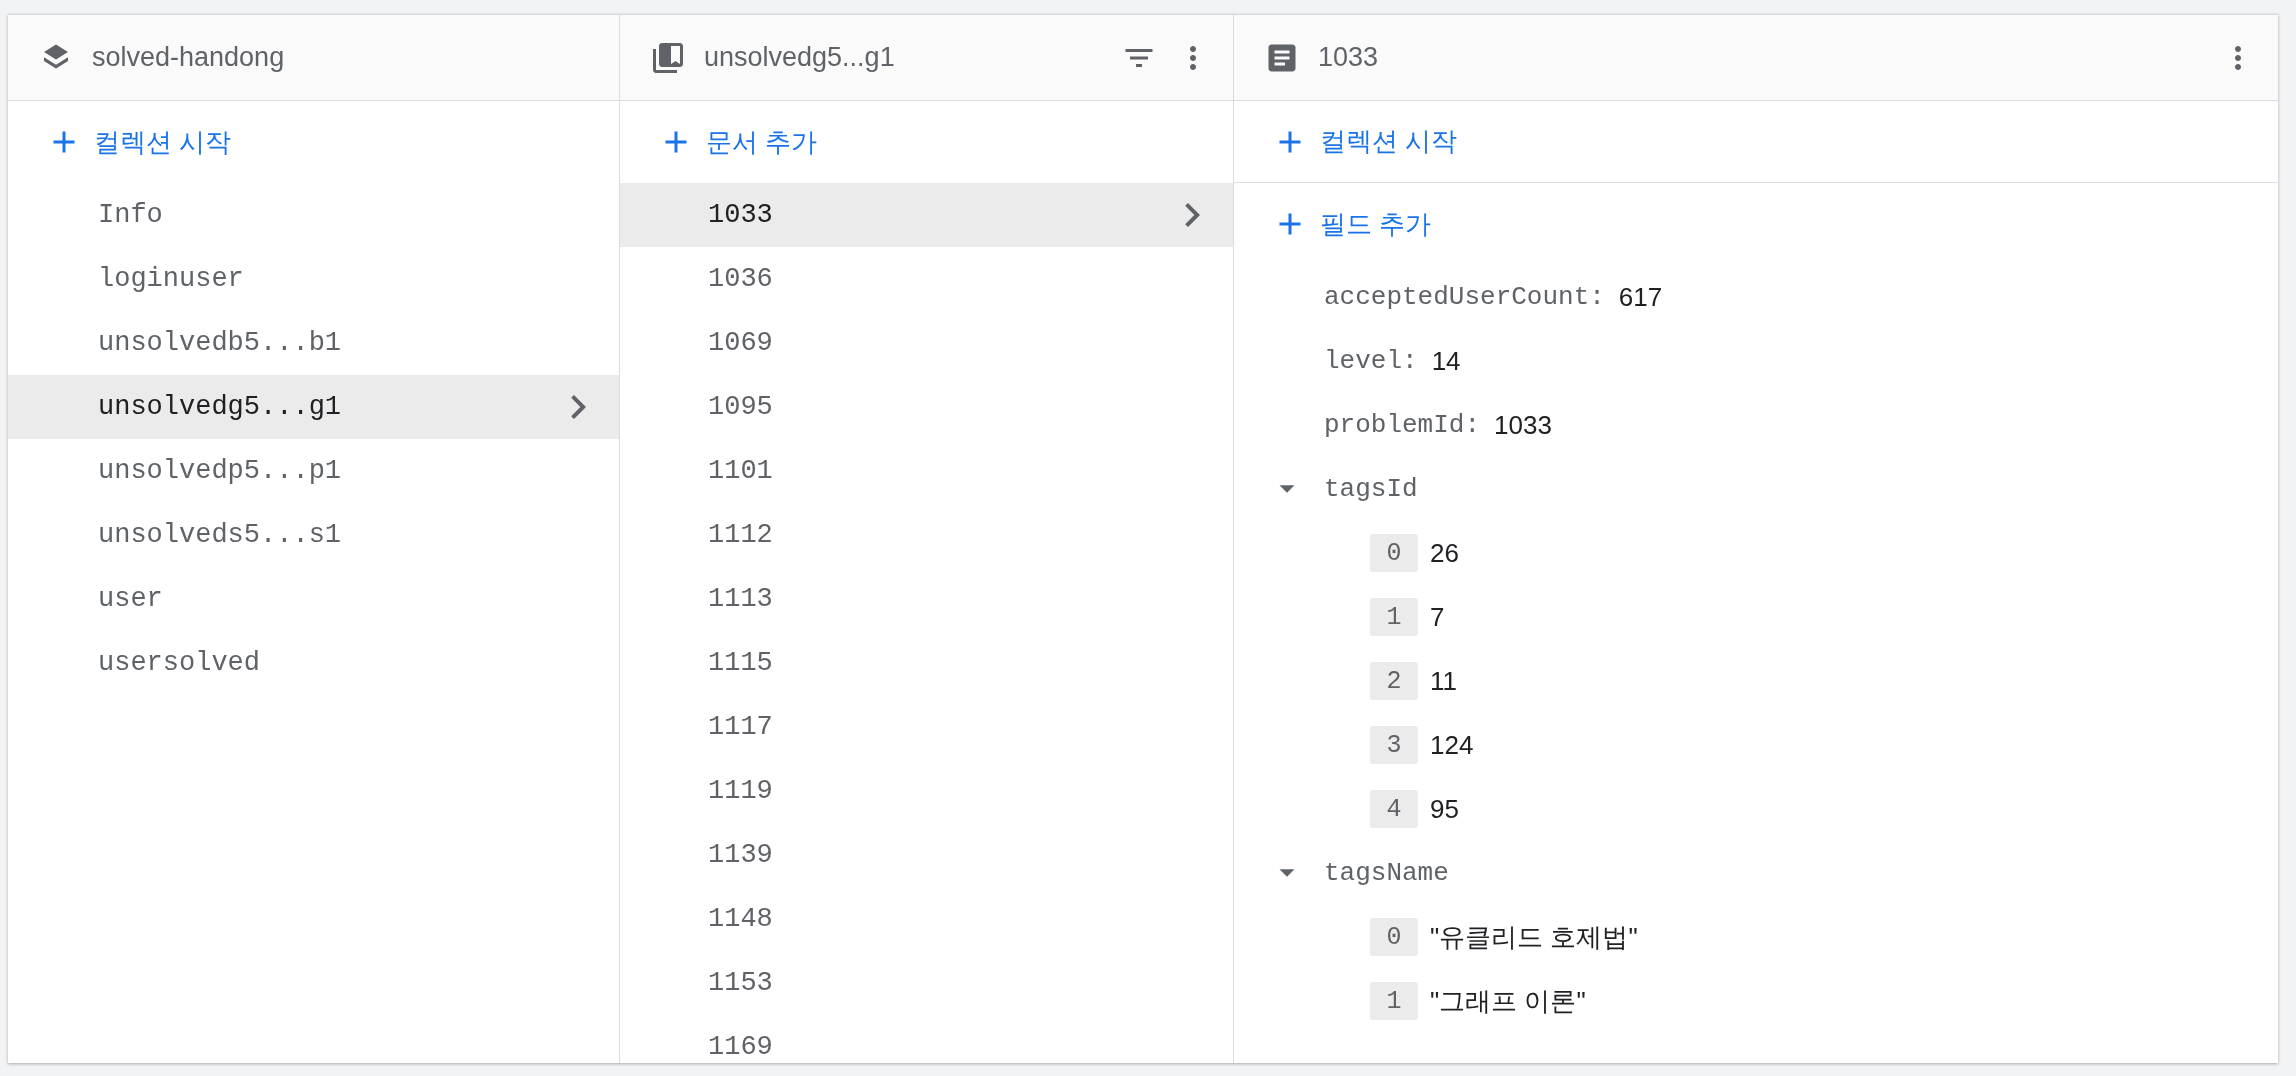 The width and height of the screenshot is (2296, 1076). Describe the element at coordinates (313, 535) in the screenshot. I see `list-item: unsolveds5...s1` at that location.